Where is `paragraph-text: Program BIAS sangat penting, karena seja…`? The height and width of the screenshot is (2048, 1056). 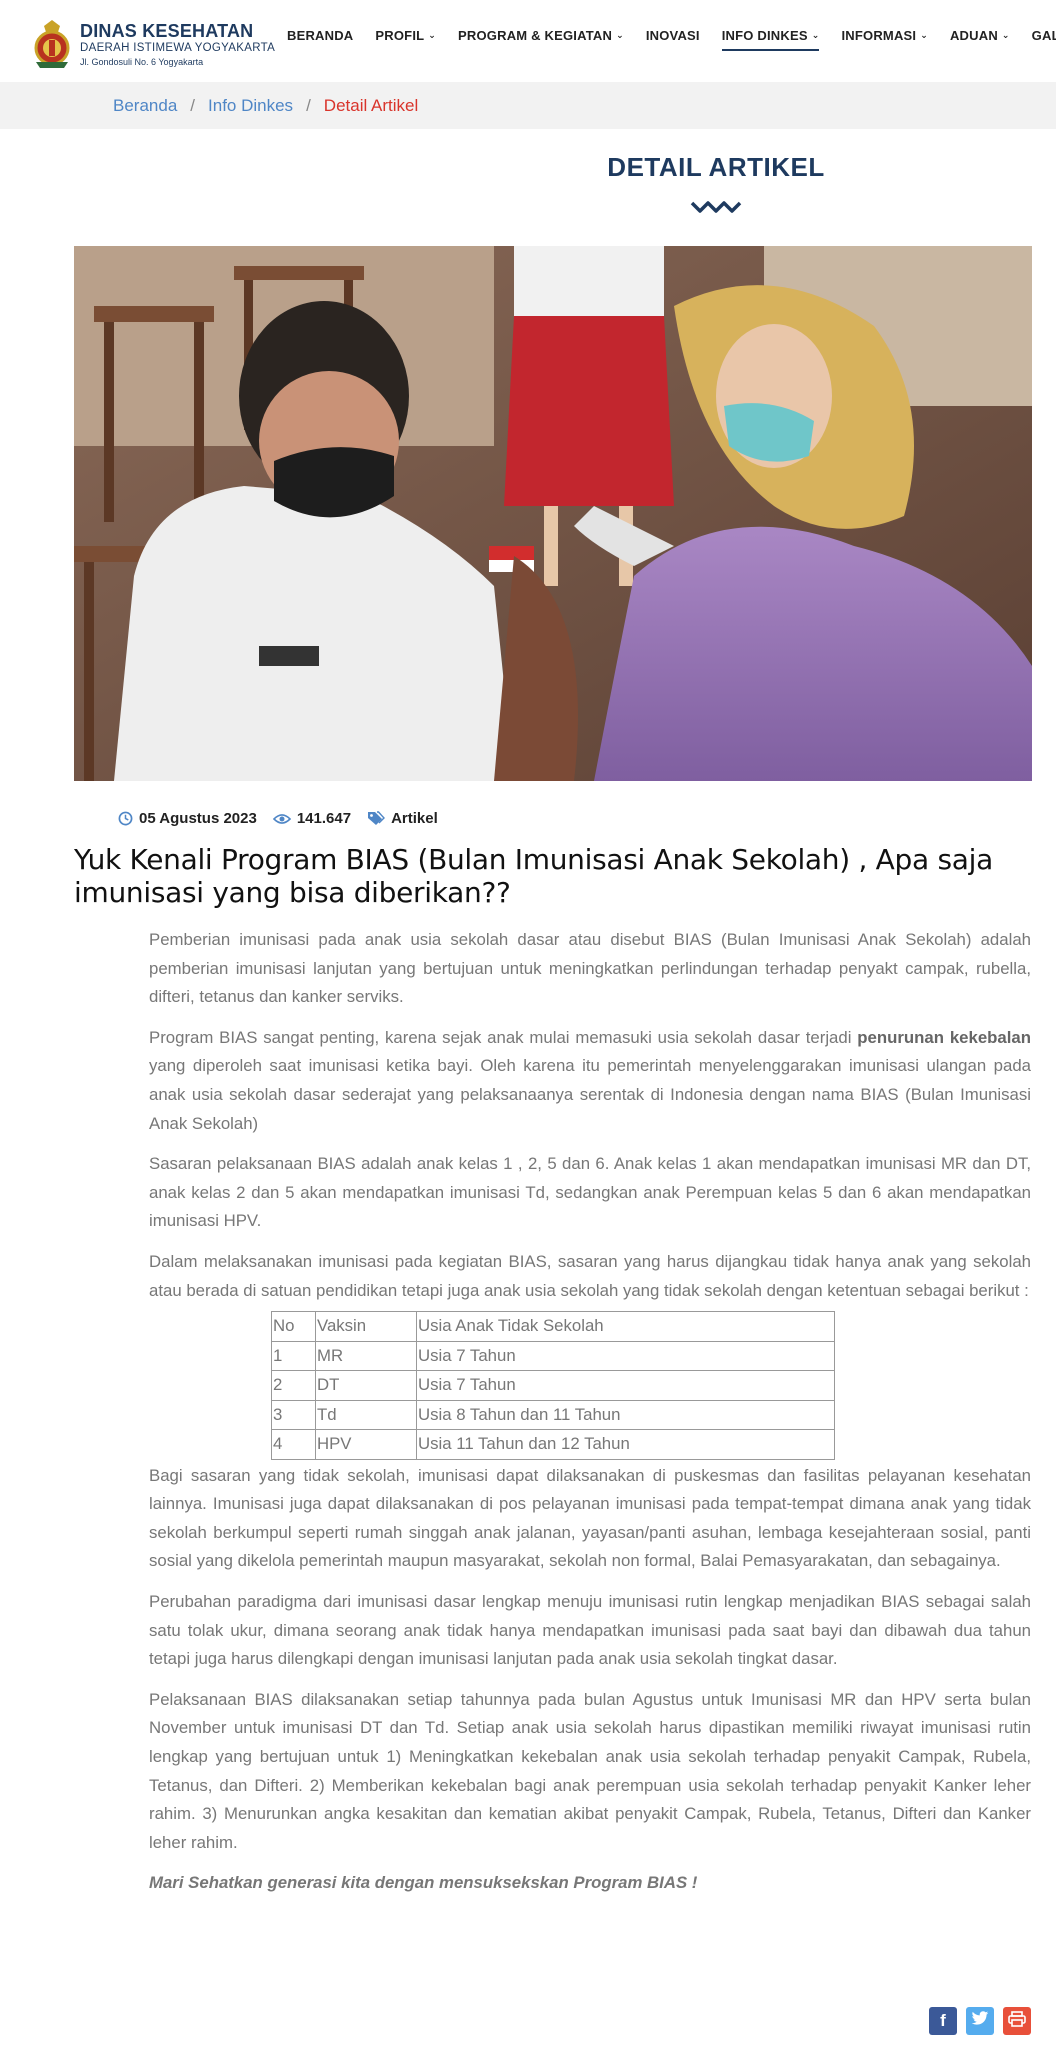 paragraph-text: Program BIAS sangat penting, karena seja… is located at coordinates (503, 1037).